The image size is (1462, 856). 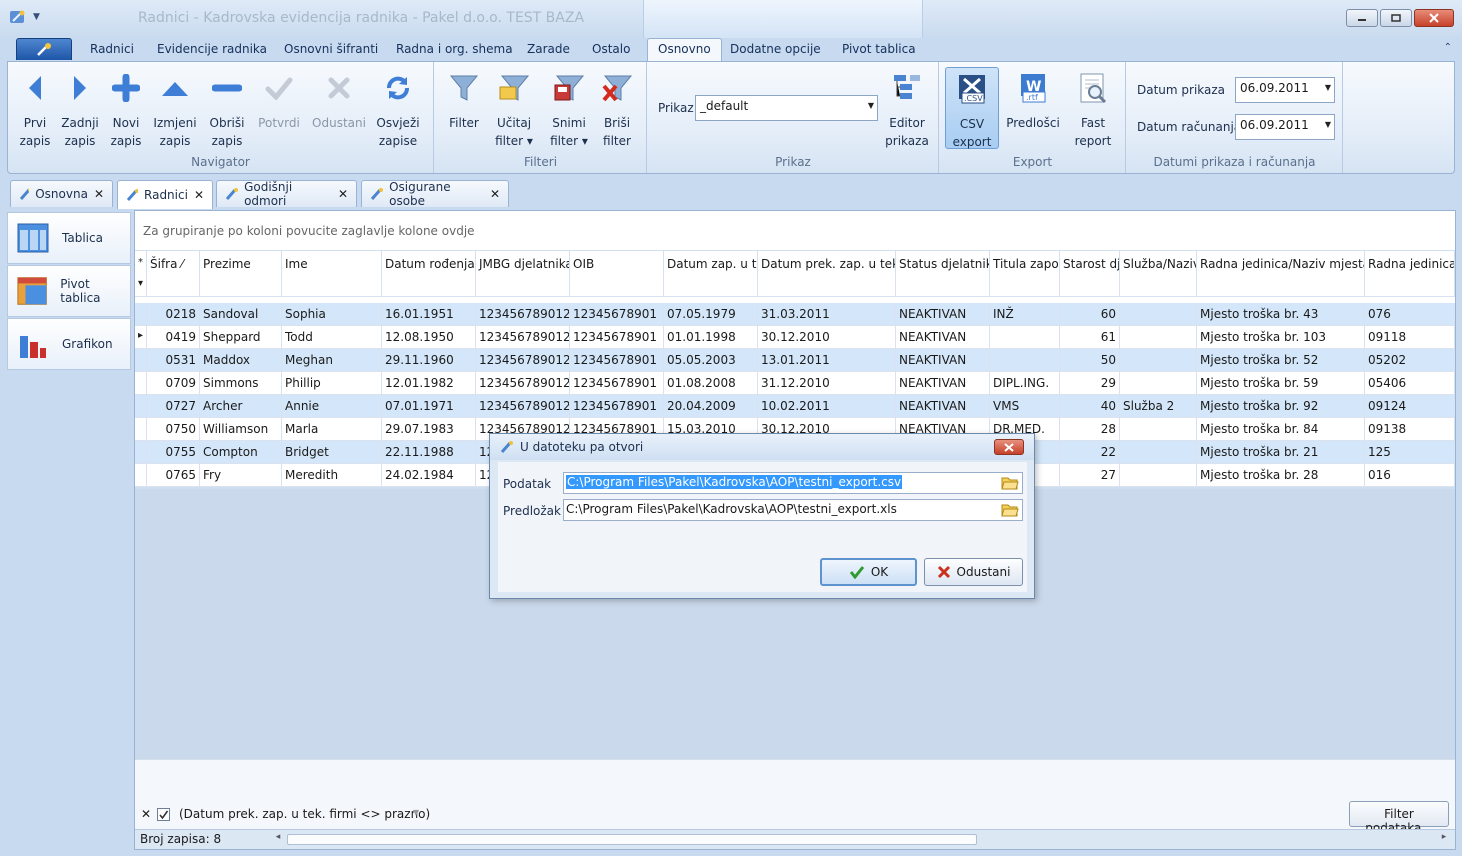 What do you see at coordinates (1090, 429) in the screenshot?
I see `table-cell: 28` at bounding box center [1090, 429].